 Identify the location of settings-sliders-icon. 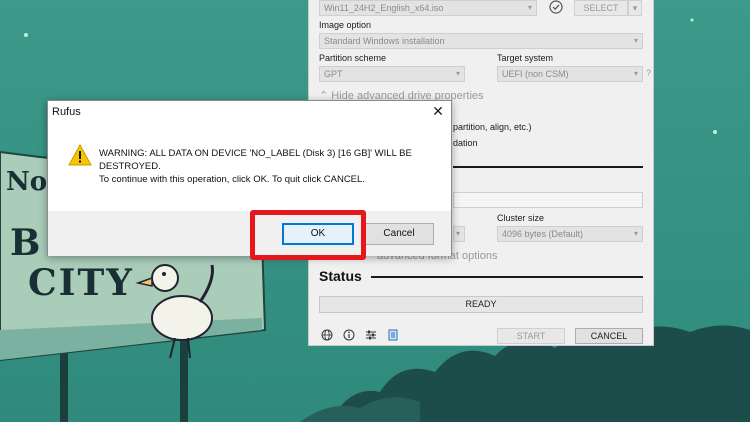
(371, 335).